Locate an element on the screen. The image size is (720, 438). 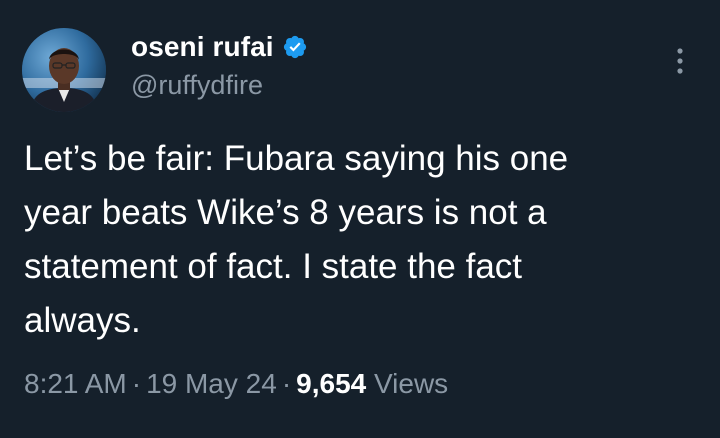
name-row: oseni rufai is located at coordinates (219, 47).